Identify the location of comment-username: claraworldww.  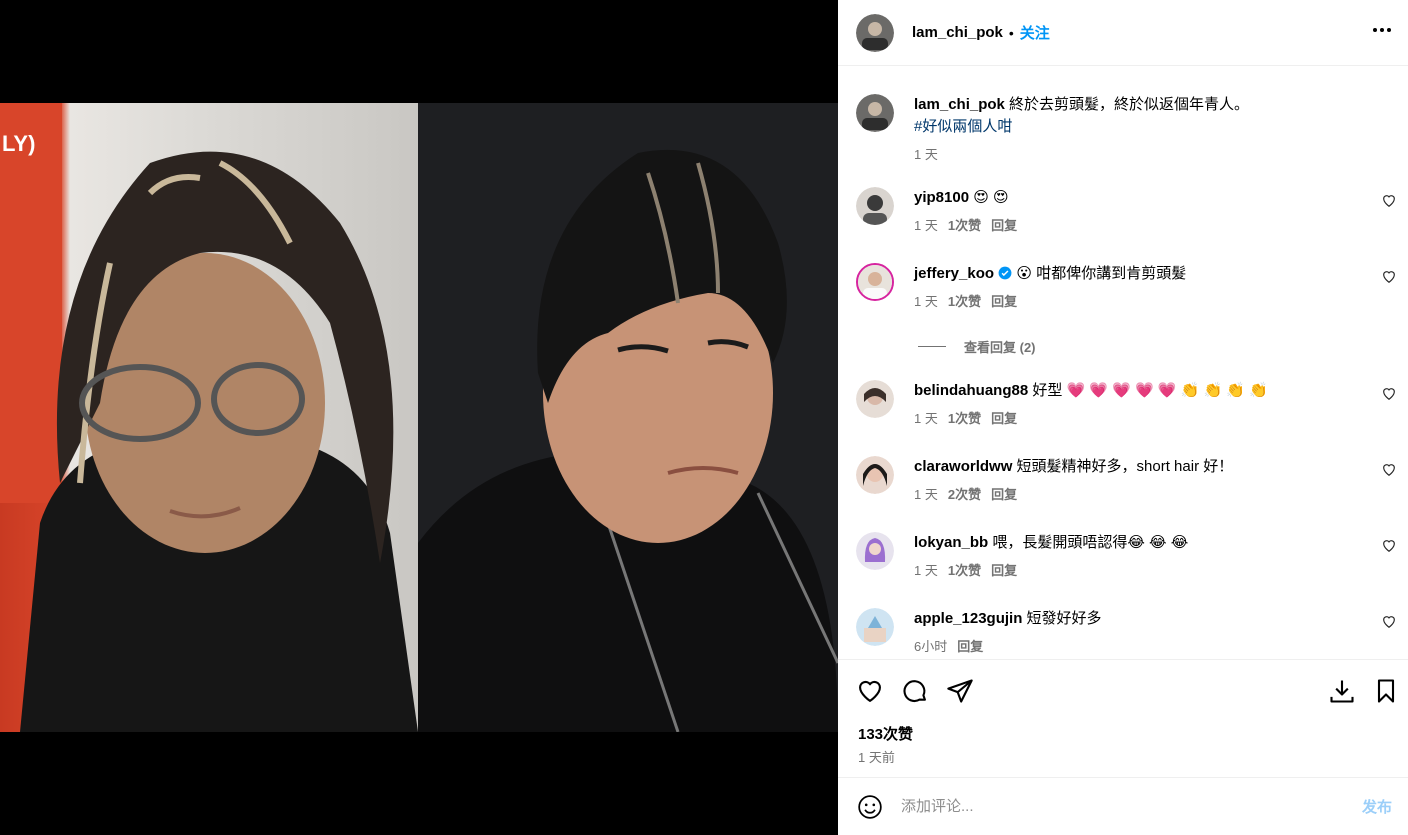
(963, 466).